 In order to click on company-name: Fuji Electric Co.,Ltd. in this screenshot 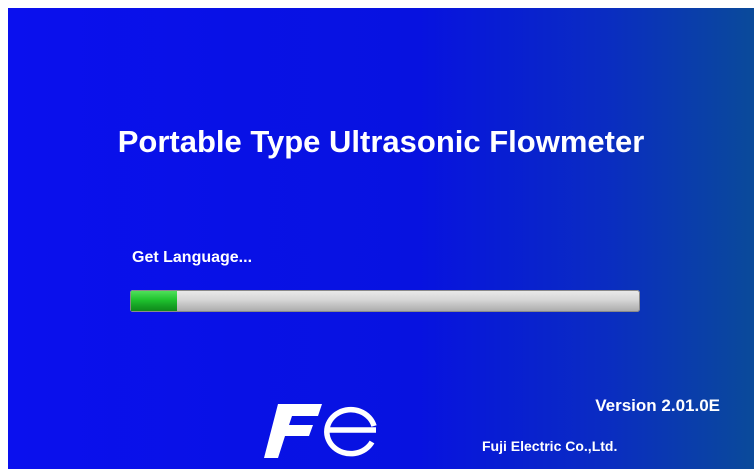, I will do `click(550, 446)`.